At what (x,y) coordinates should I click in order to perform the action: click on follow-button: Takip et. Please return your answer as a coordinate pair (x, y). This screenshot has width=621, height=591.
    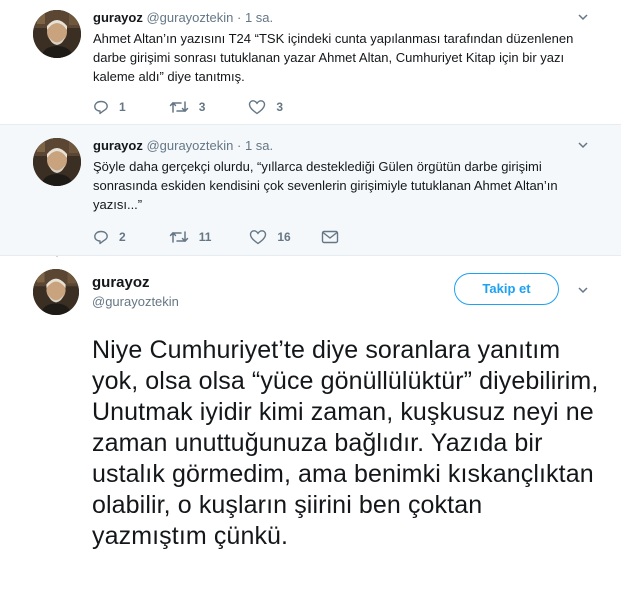
    Looking at the image, I should click on (506, 289).